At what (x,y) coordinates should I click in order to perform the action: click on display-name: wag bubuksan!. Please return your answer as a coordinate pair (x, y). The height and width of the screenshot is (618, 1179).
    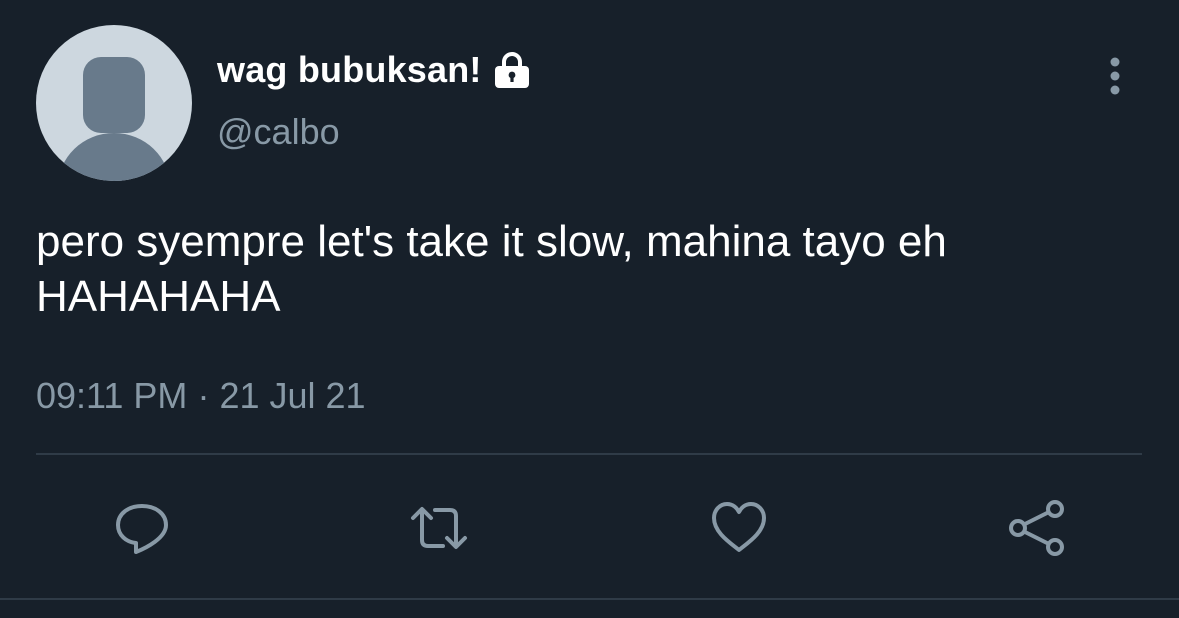
    Looking at the image, I should click on (349, 70).